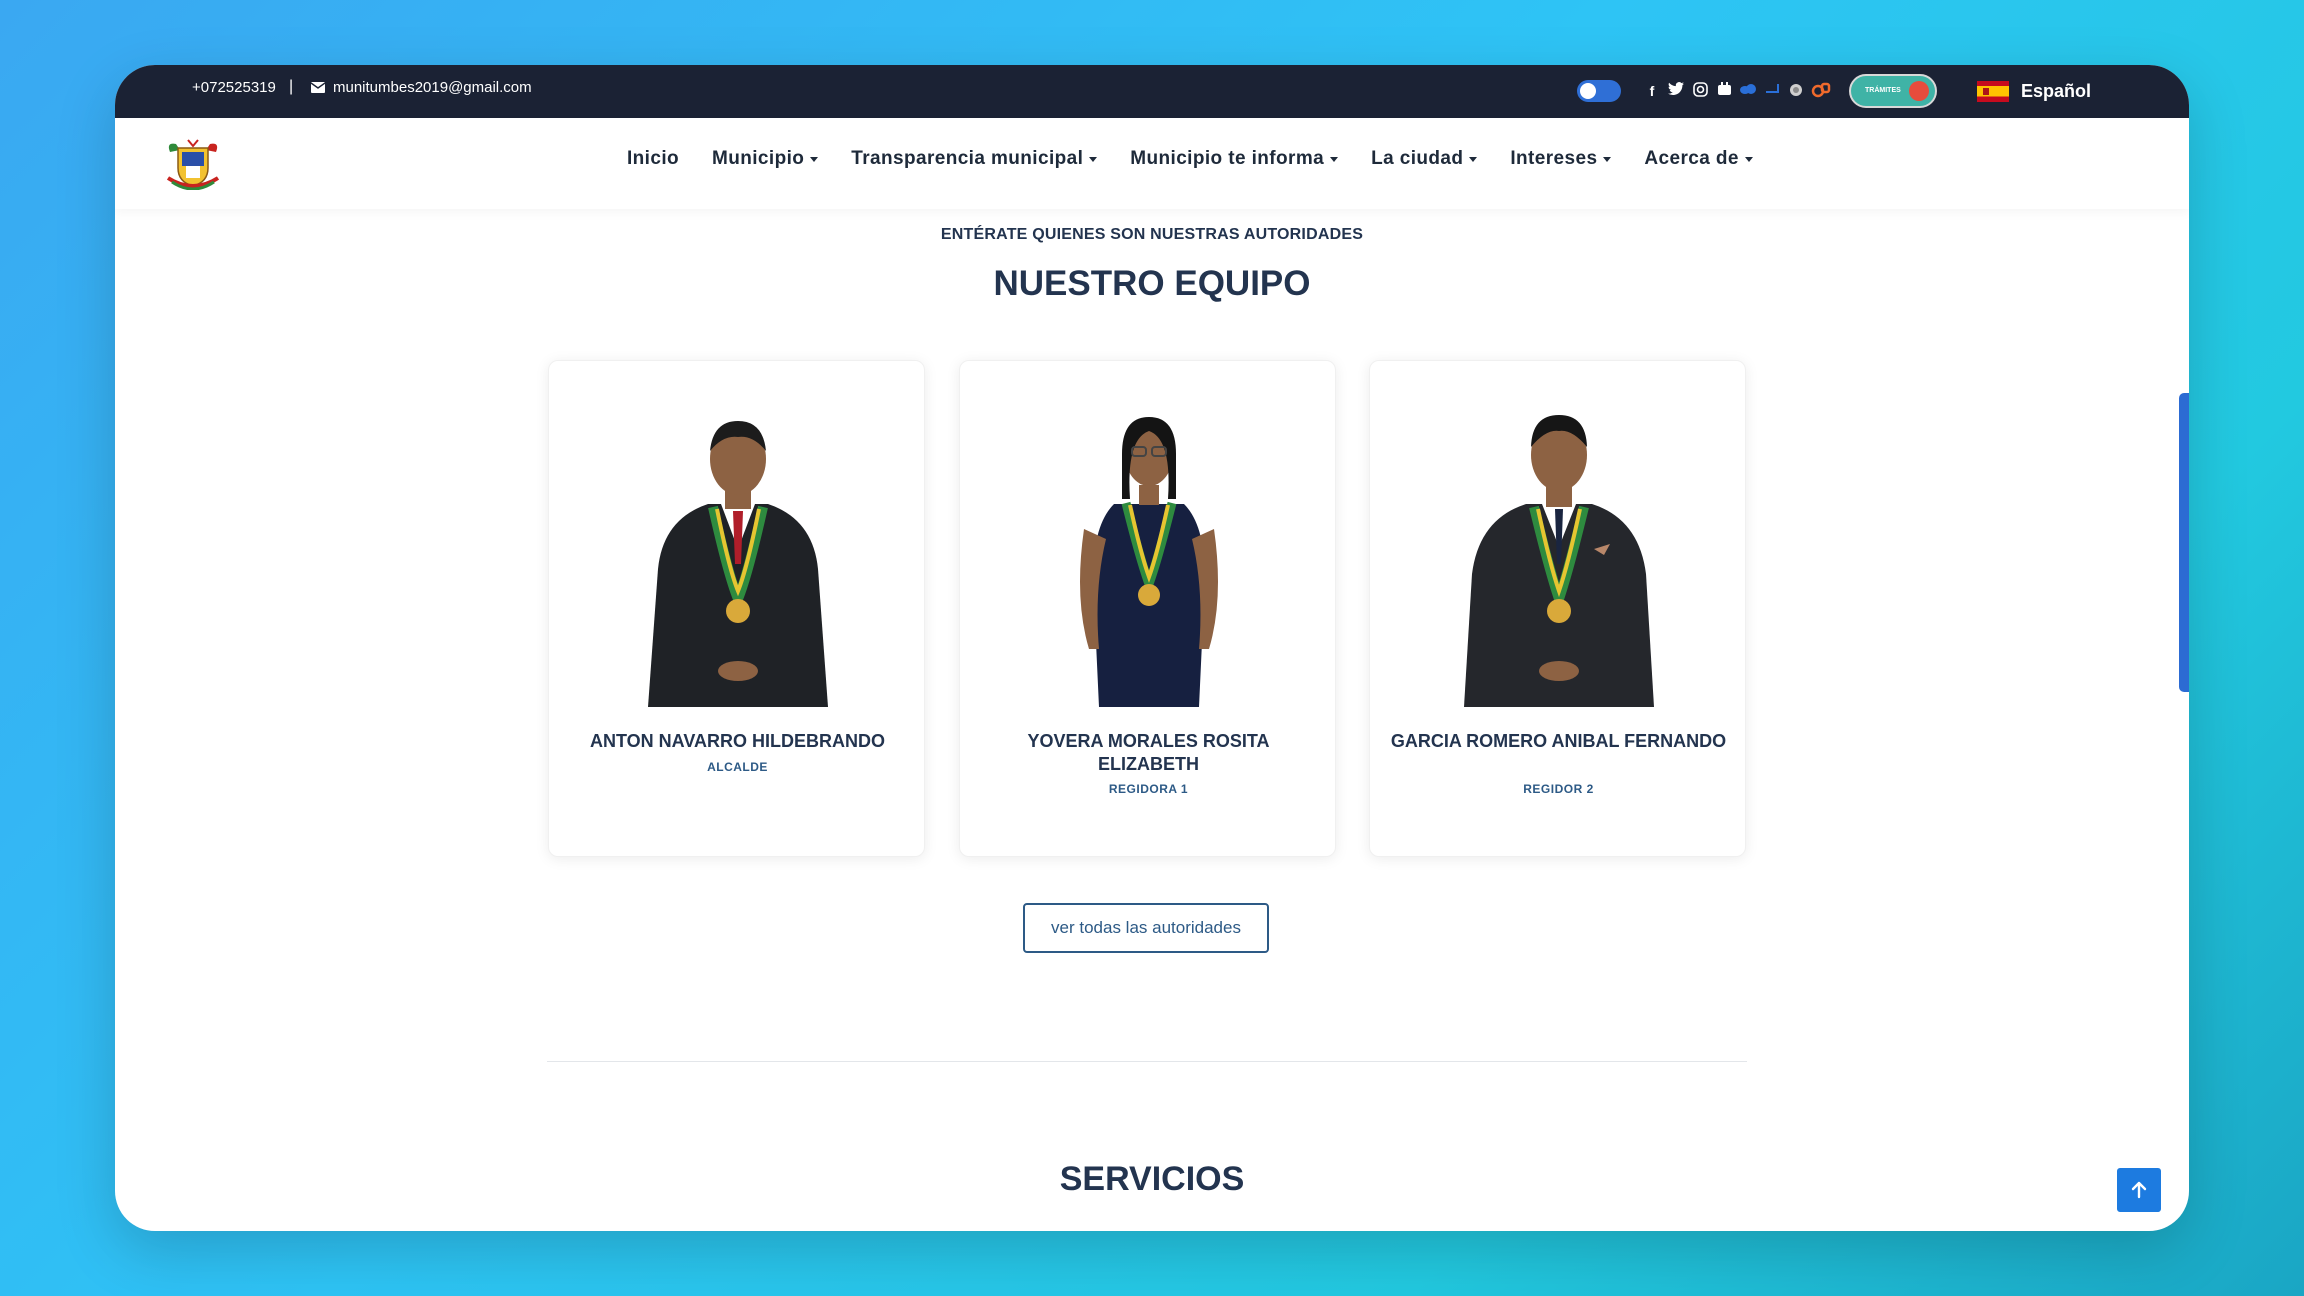 This screenshot has height=1296, width=2304. I want to click on member-name: YOVERA MORALES ROSITA ELIZABETH, so click(1148, 752).